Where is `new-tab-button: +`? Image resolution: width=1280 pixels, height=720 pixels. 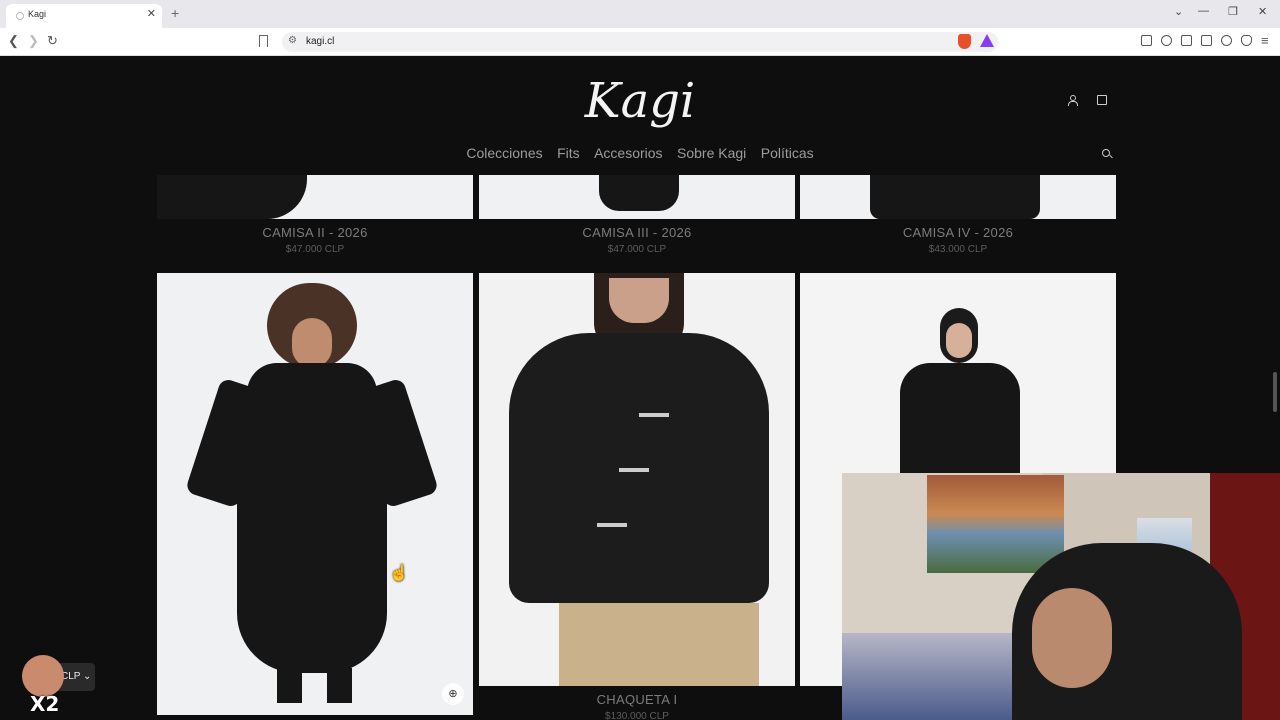 new-tab-button: + is located at coordinates (175, 13).